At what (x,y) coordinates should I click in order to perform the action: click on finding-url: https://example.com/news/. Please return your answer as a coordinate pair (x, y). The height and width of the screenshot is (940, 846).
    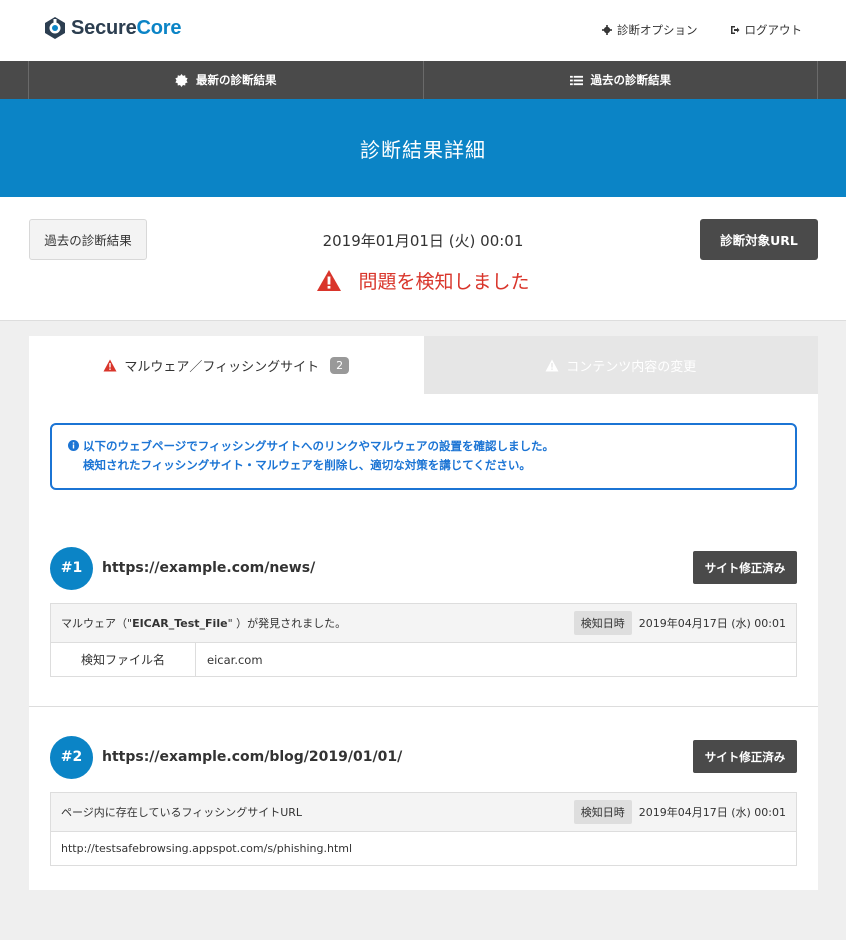
    Looking at the image, I should click on (209, 568).